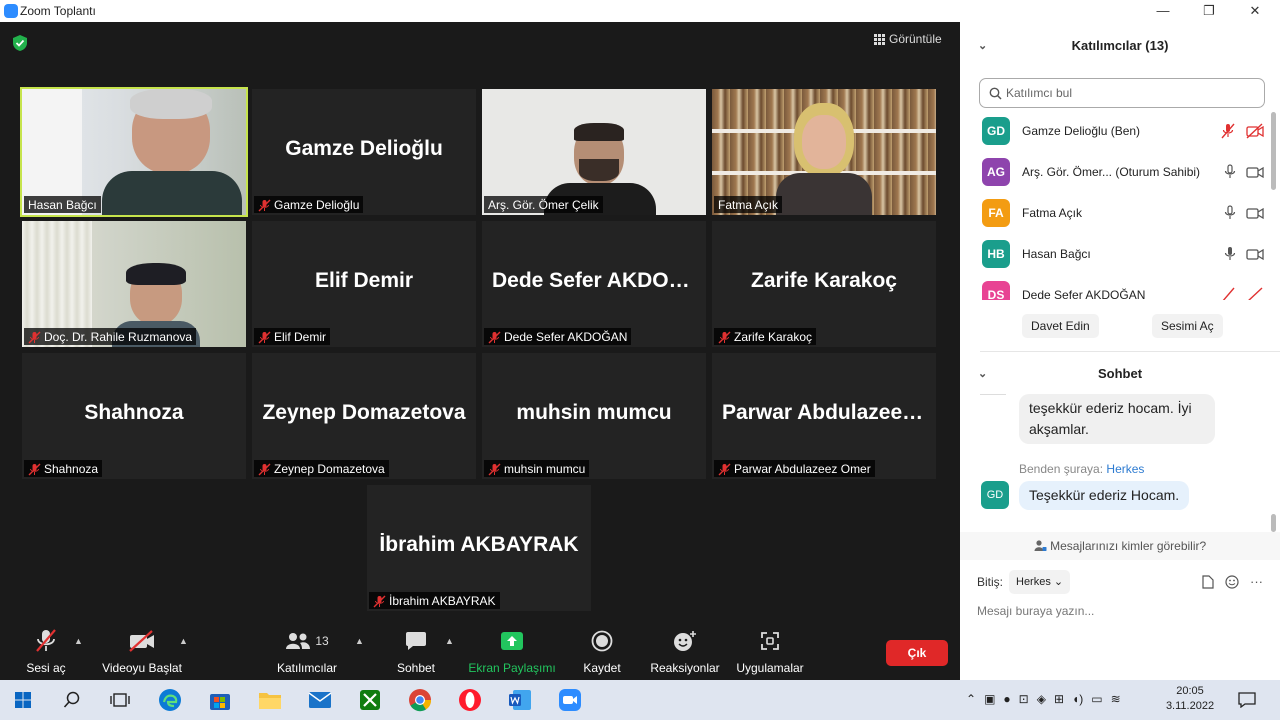 The width and height of the screenshot is (1280, 720). Describe the element at coordinates (1024, 699) in the screenshot. I see `network-adapter-icon: ⊡` at that location.